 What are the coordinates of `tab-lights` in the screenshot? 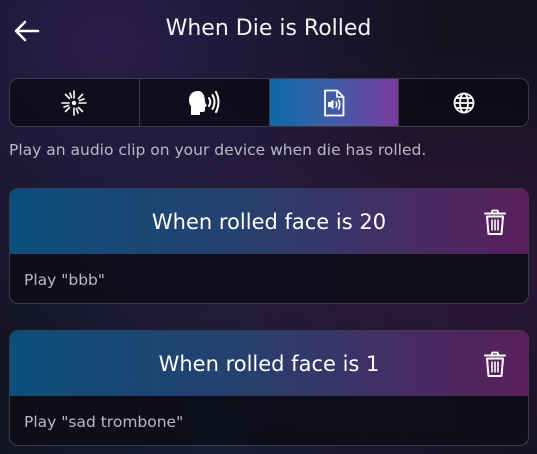 It's located at (75, 102).